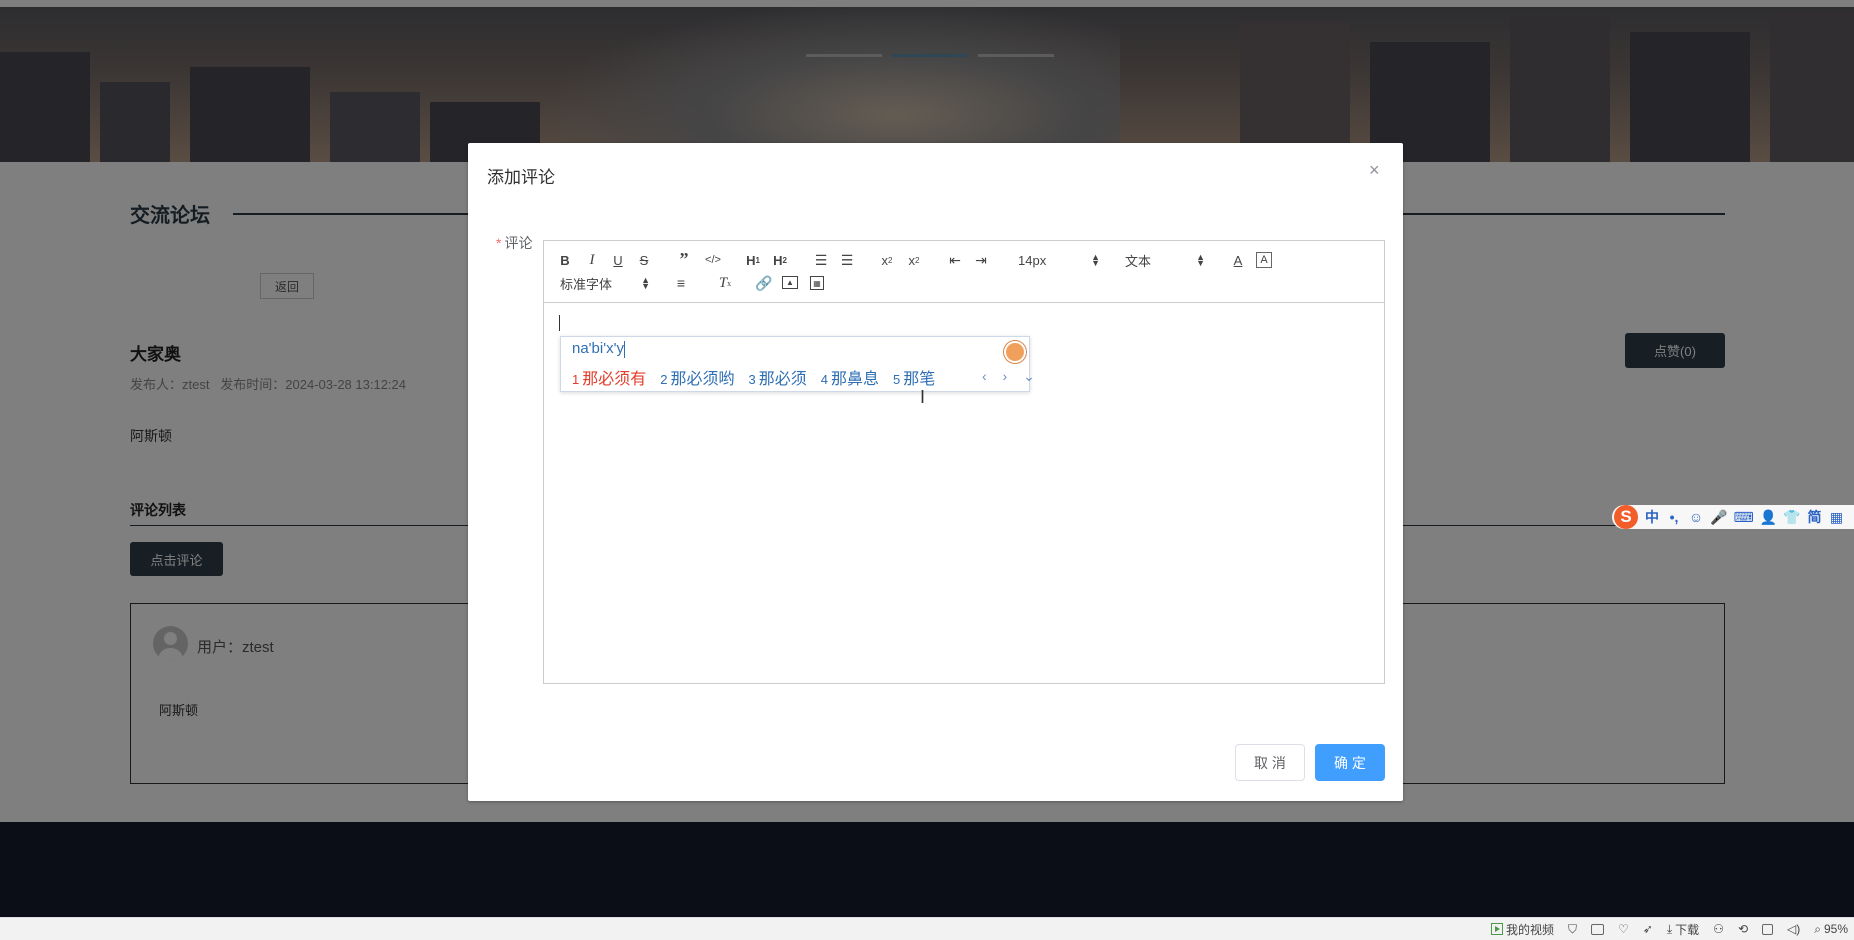 The width and height of the screenshot is (1854, 940). What do you see at coordinates (559, 323) in the screenshot?
I see `text-cursor` at bounding box center [559, 323].